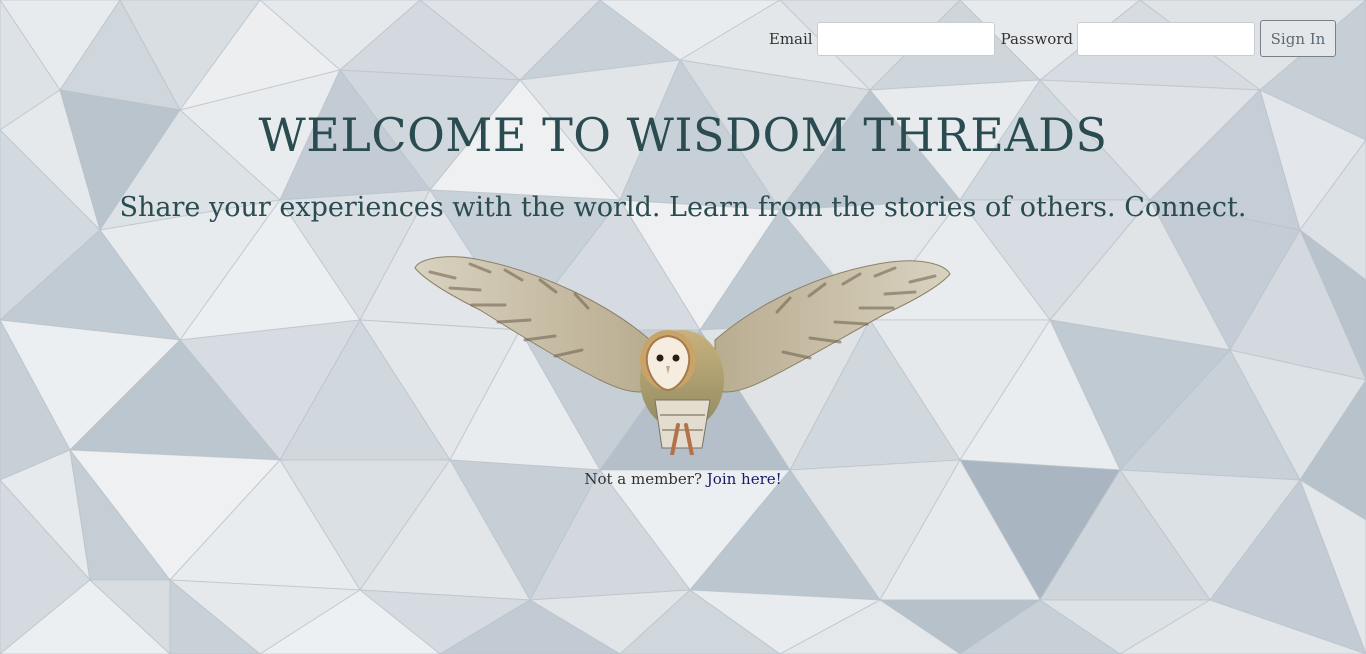  Describe the element at coordinates (1036, 38) in the screenshot. I see `password-label: Password` at that location.